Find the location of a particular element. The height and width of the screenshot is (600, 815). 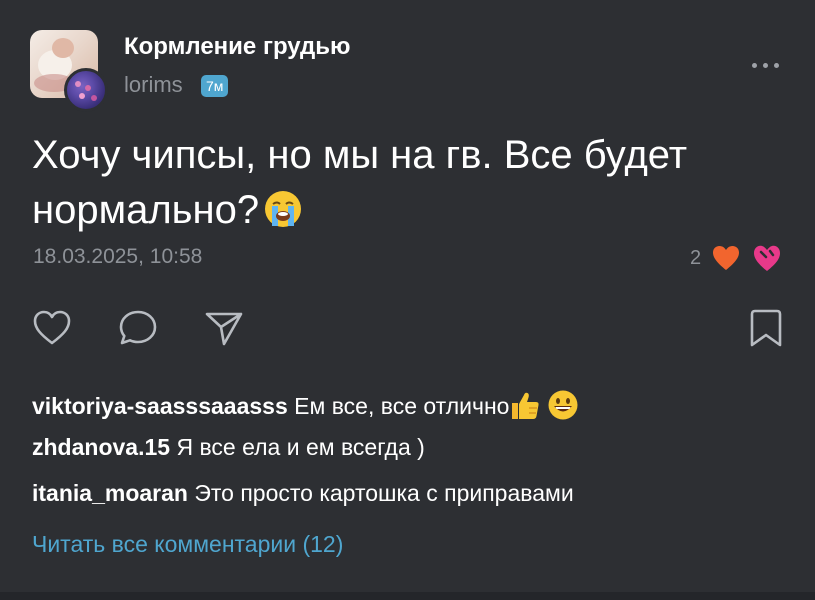

thumbs-up-emoji-icon is located at coordinates (526, 405).